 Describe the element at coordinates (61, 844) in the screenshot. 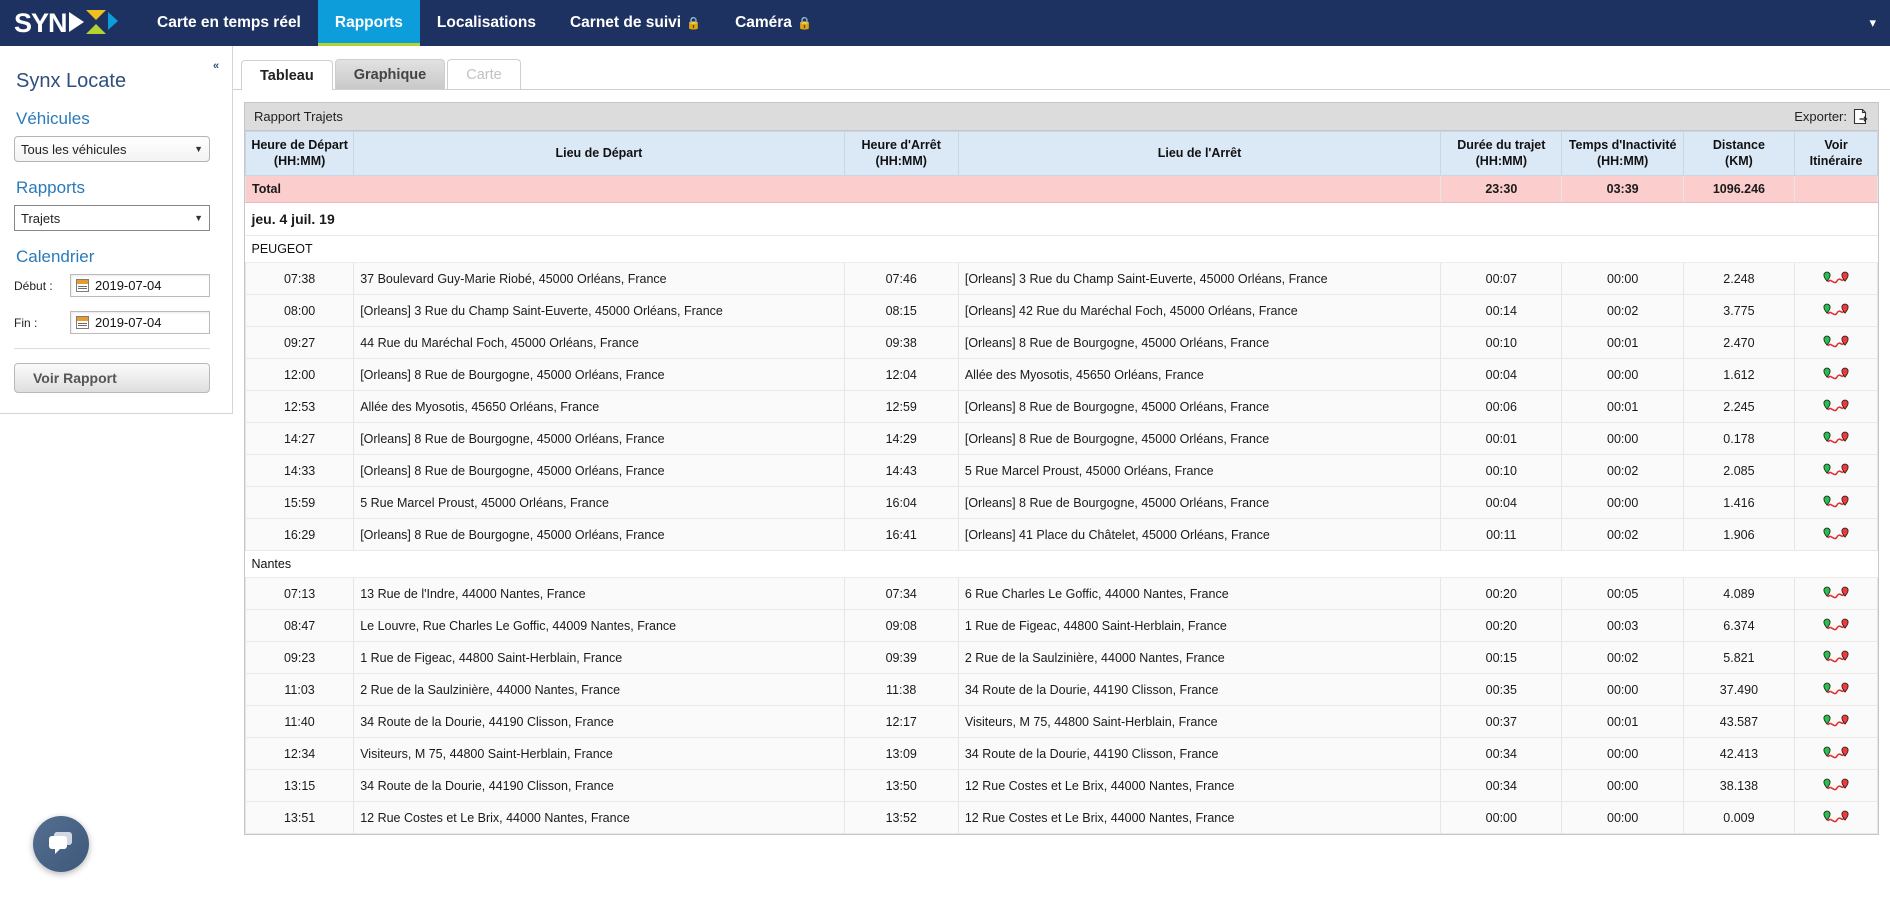

I see `chat-widget-button` at that location.